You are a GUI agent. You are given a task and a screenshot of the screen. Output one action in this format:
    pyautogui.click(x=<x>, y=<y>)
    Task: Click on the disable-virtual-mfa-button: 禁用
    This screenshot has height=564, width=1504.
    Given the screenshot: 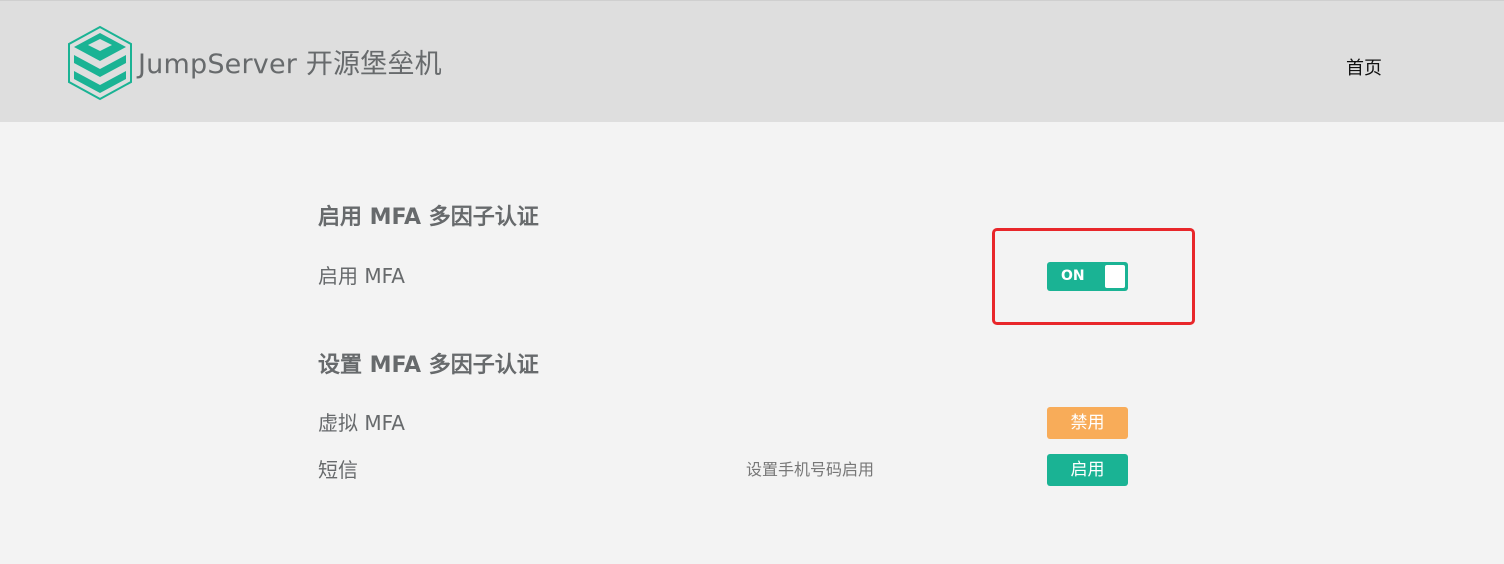 What is the action you would take?
    pyautogui.click(x=1087, y=423)
    